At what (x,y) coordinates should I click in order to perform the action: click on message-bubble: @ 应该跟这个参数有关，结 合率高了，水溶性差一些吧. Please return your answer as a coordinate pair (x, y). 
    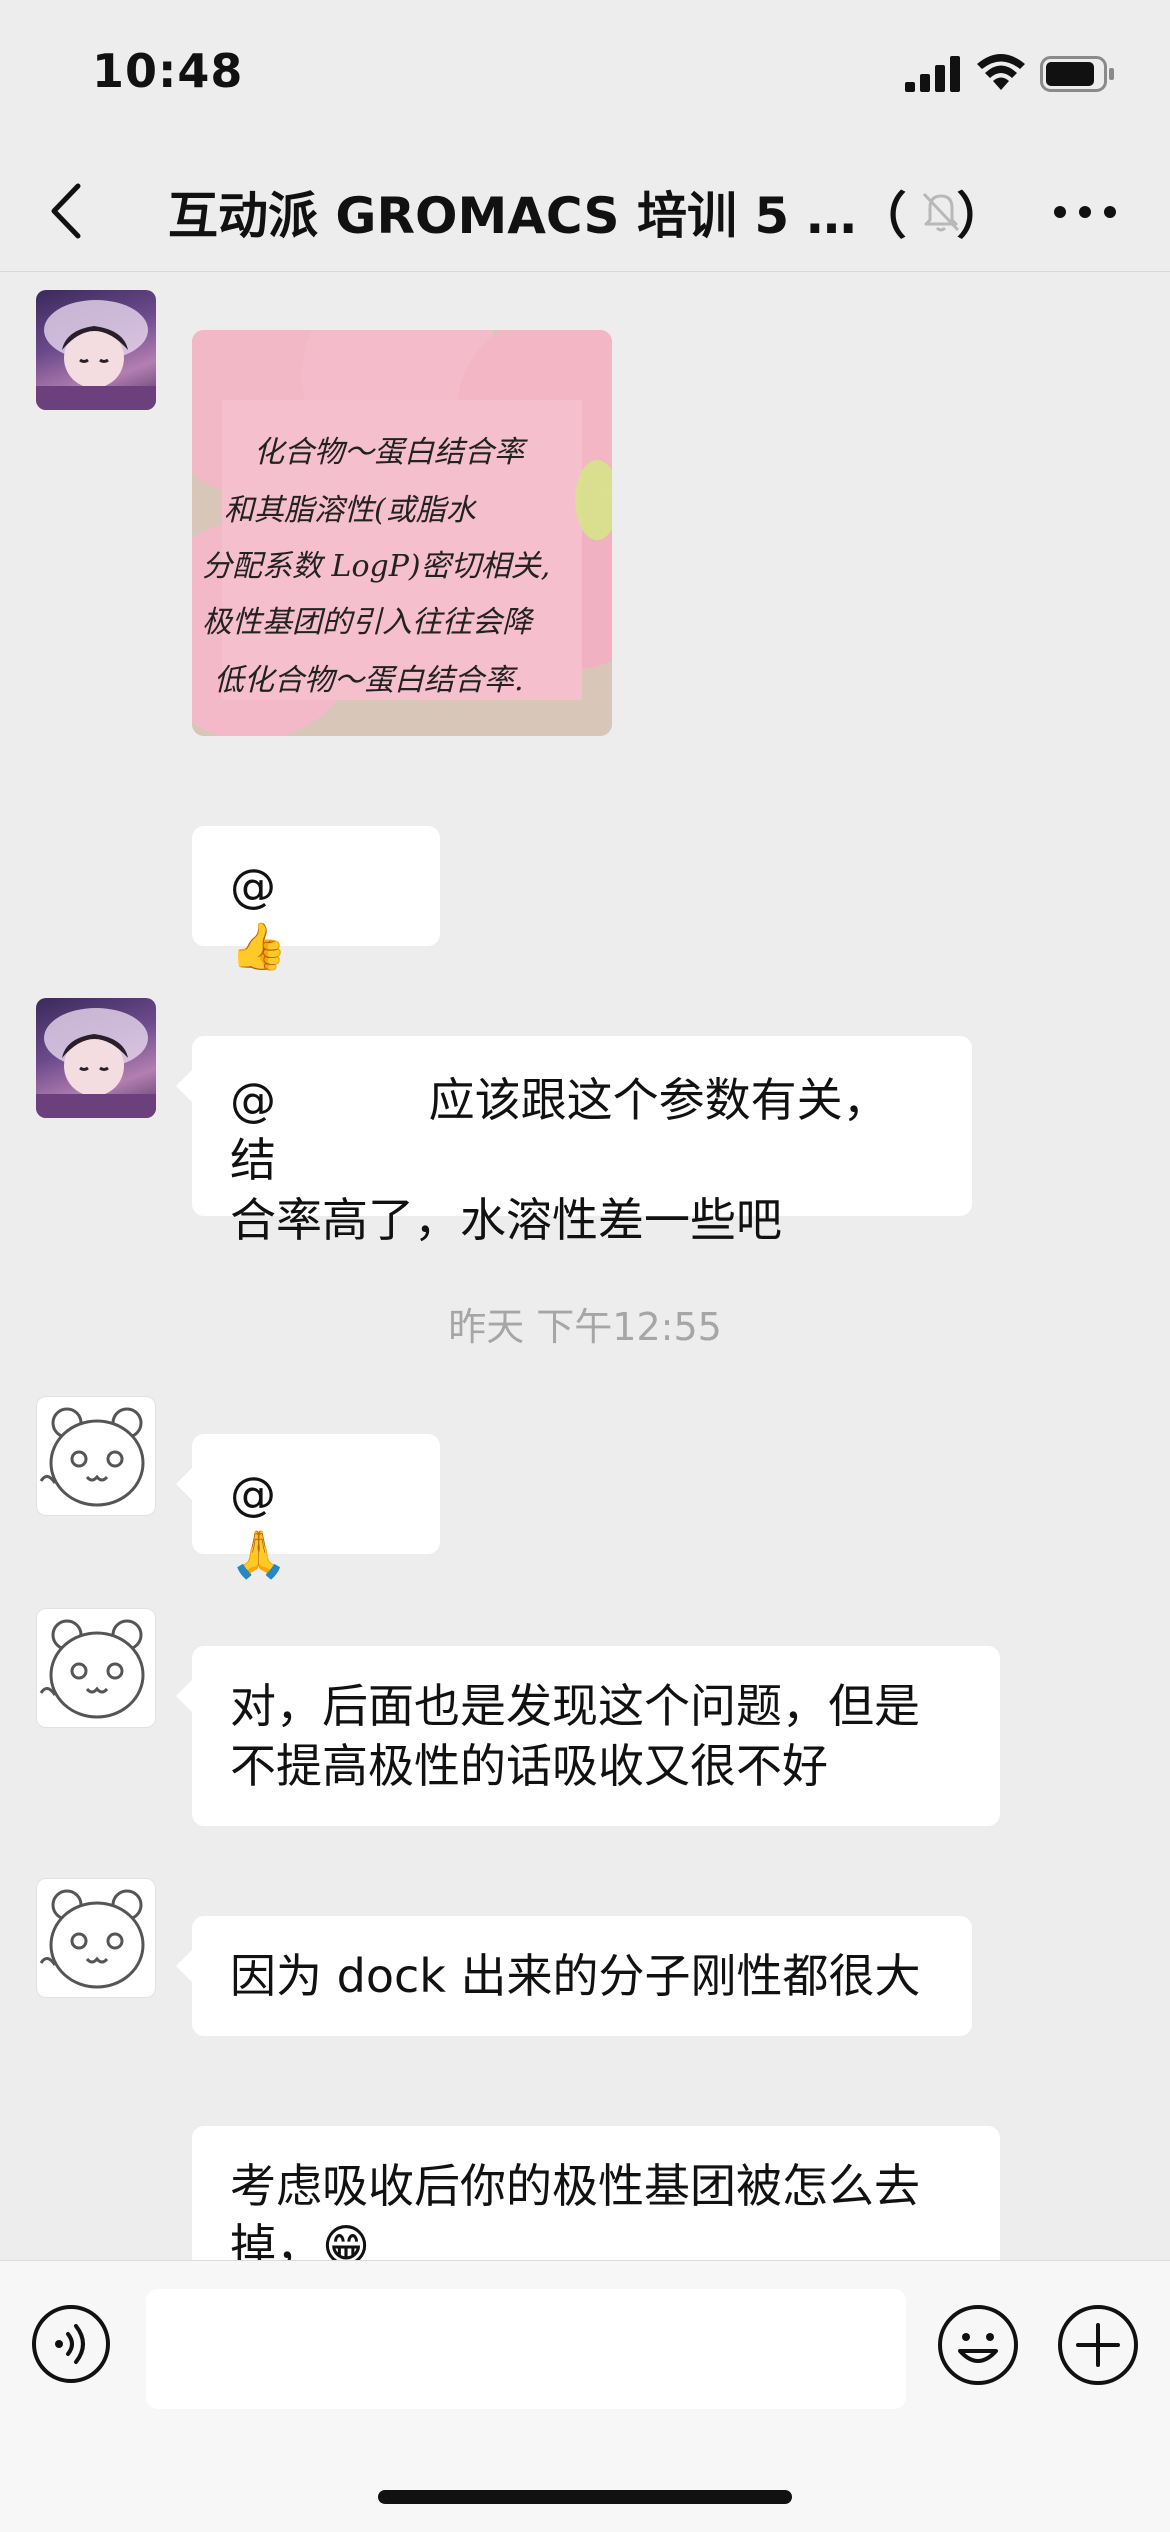
    Looking at the image, I should click on (574, 1141).